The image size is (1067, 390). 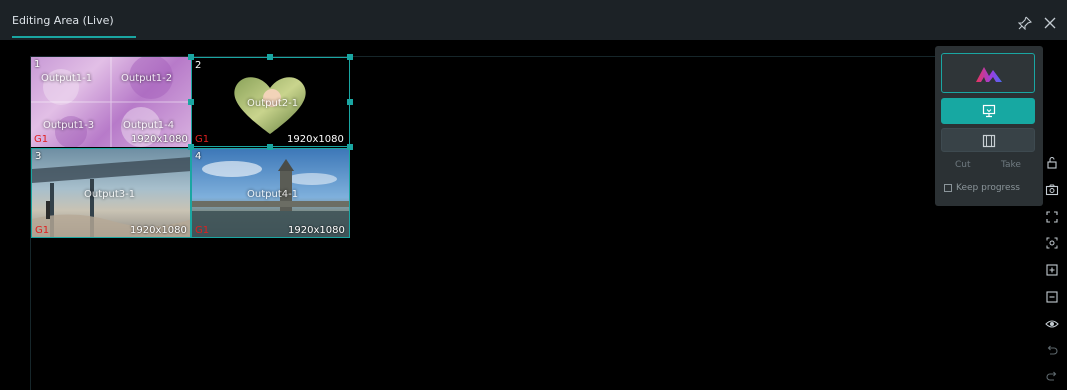 I want to click on film-preview-icon, so click(x=989, y=141).